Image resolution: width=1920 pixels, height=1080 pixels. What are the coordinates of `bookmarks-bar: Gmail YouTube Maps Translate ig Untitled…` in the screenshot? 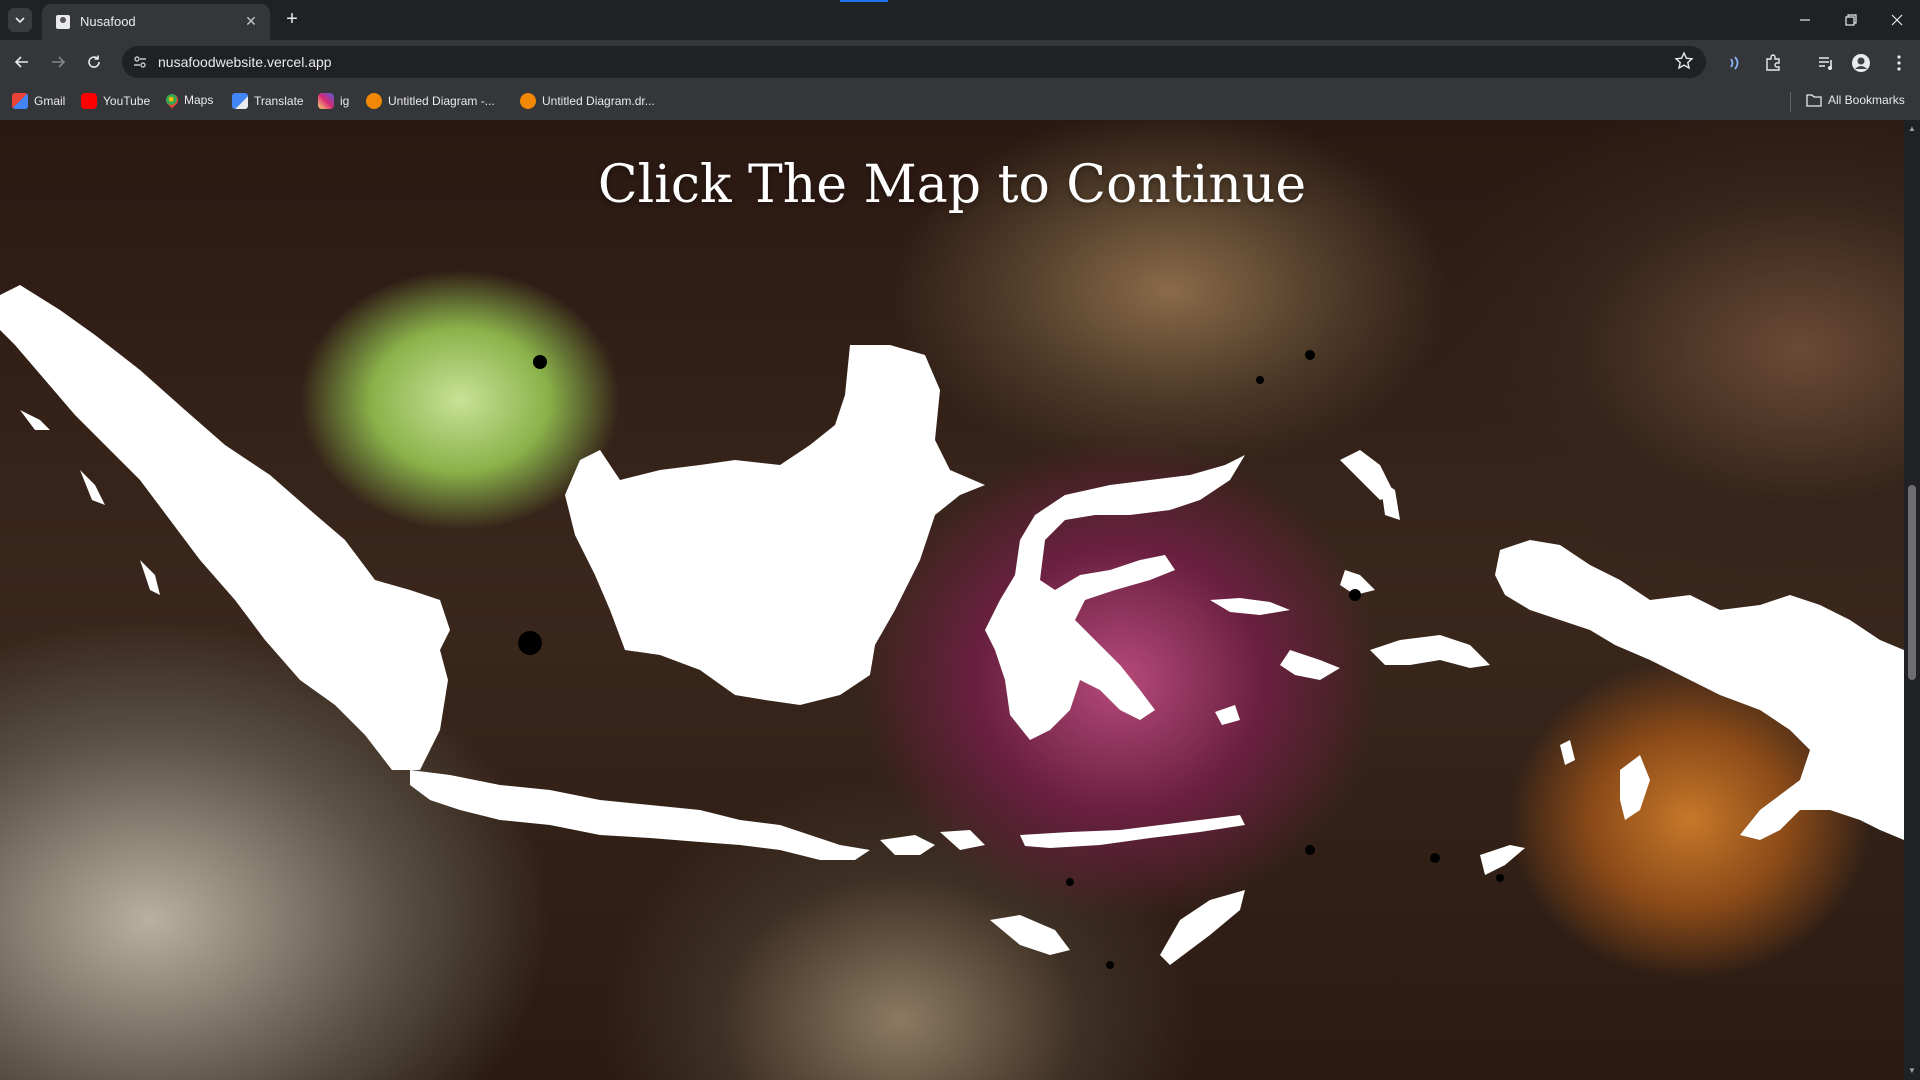 It's located at (960, 102).